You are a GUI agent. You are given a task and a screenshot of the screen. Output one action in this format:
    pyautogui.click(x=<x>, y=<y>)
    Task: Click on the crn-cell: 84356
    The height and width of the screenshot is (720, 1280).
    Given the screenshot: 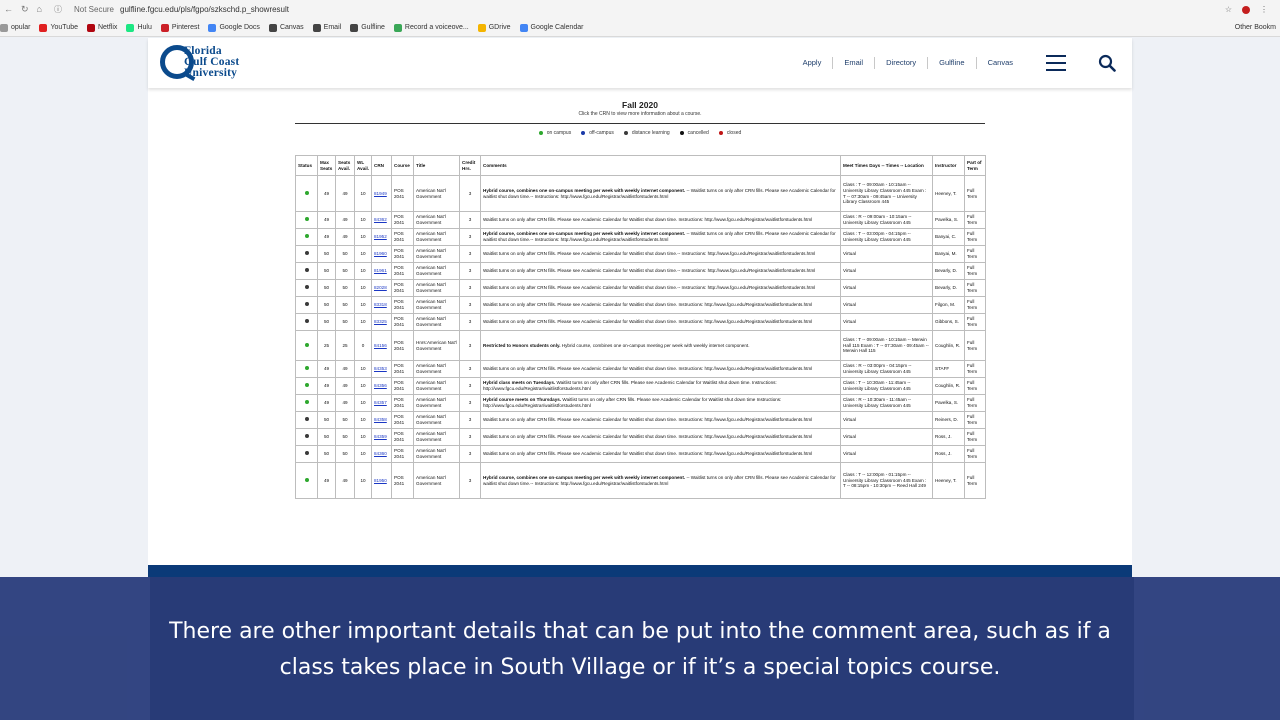 What is the action you would take?
    pyautogui.click(x=381, y=386)
    